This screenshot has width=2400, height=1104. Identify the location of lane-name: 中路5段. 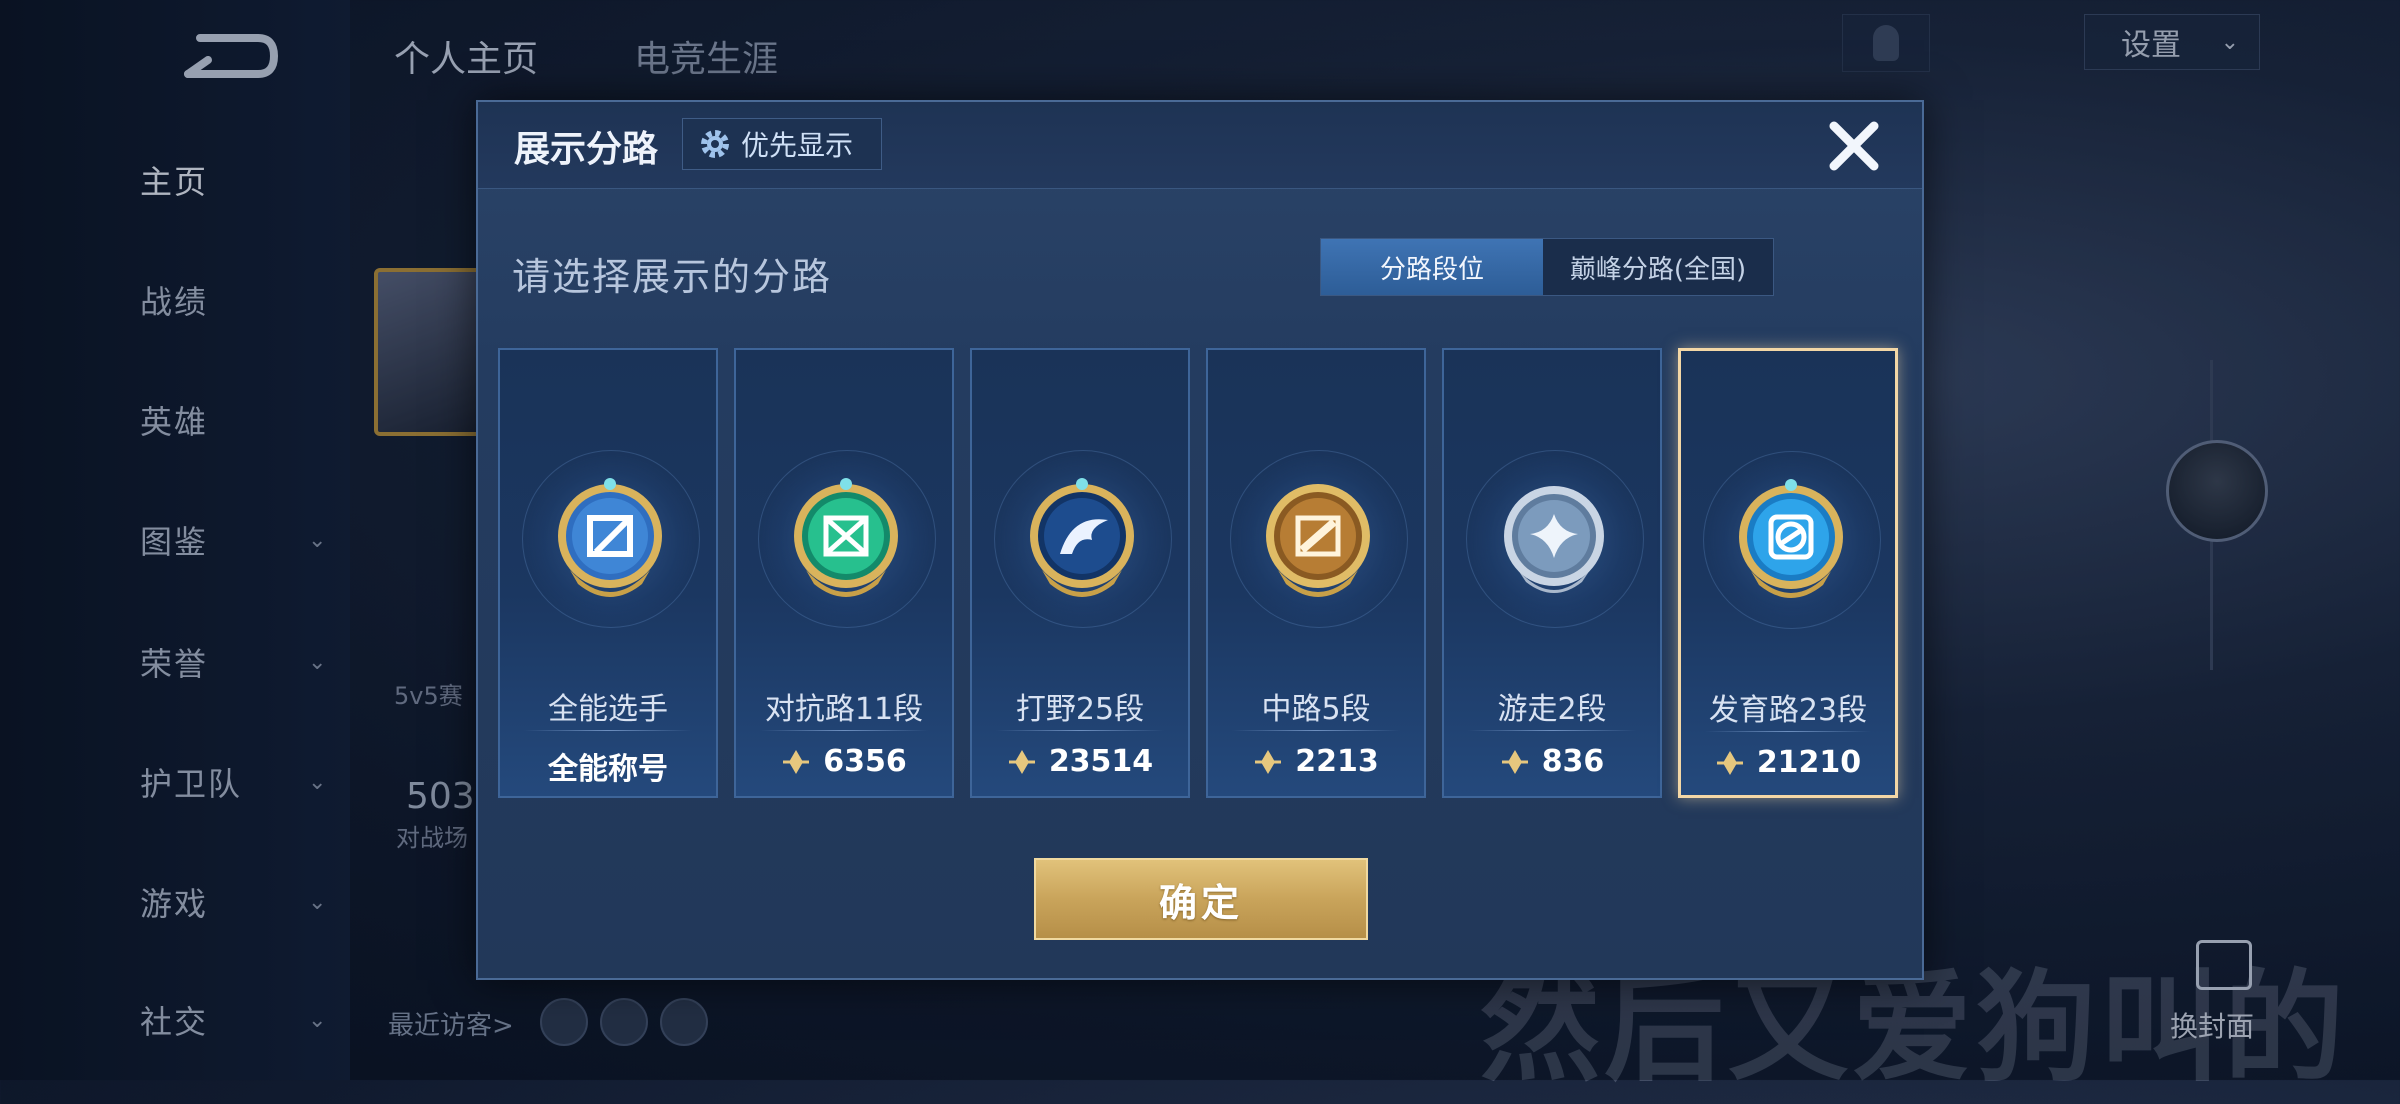
(1316, 709).